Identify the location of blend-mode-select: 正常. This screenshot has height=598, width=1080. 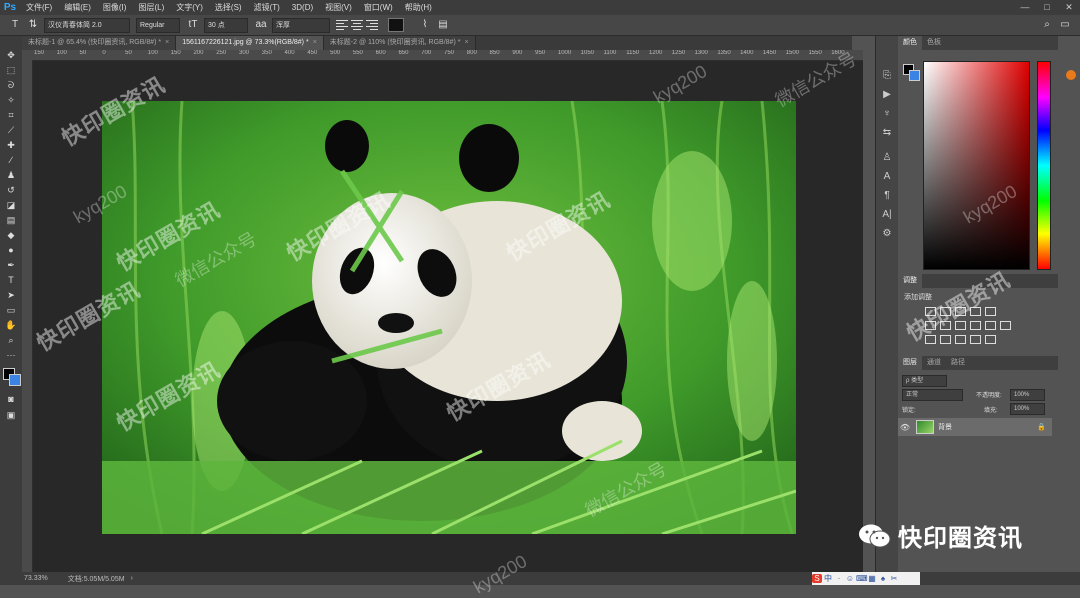
(932, 395).